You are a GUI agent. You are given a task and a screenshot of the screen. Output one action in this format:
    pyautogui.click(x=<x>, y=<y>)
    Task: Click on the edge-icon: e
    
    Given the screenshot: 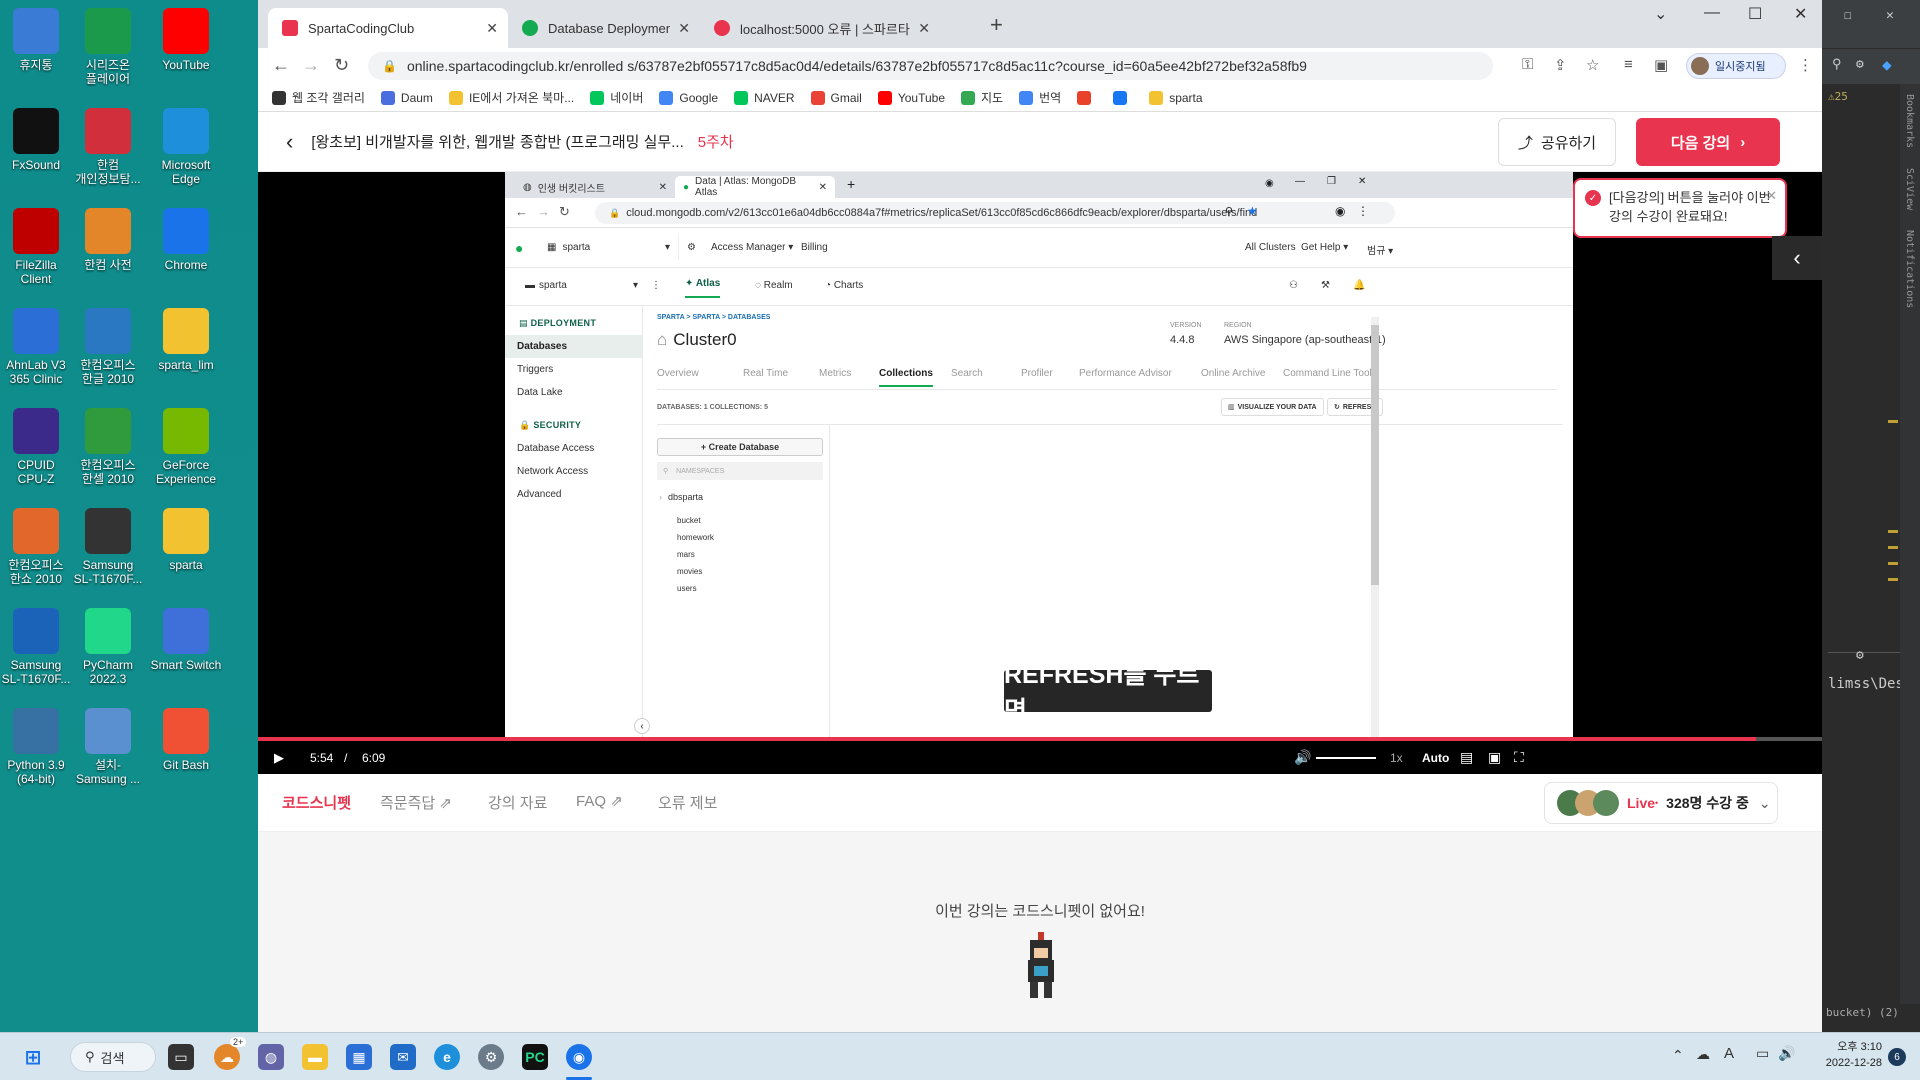 What is the action you would take?
    pyautogui.click(x=447, y=1057)
    